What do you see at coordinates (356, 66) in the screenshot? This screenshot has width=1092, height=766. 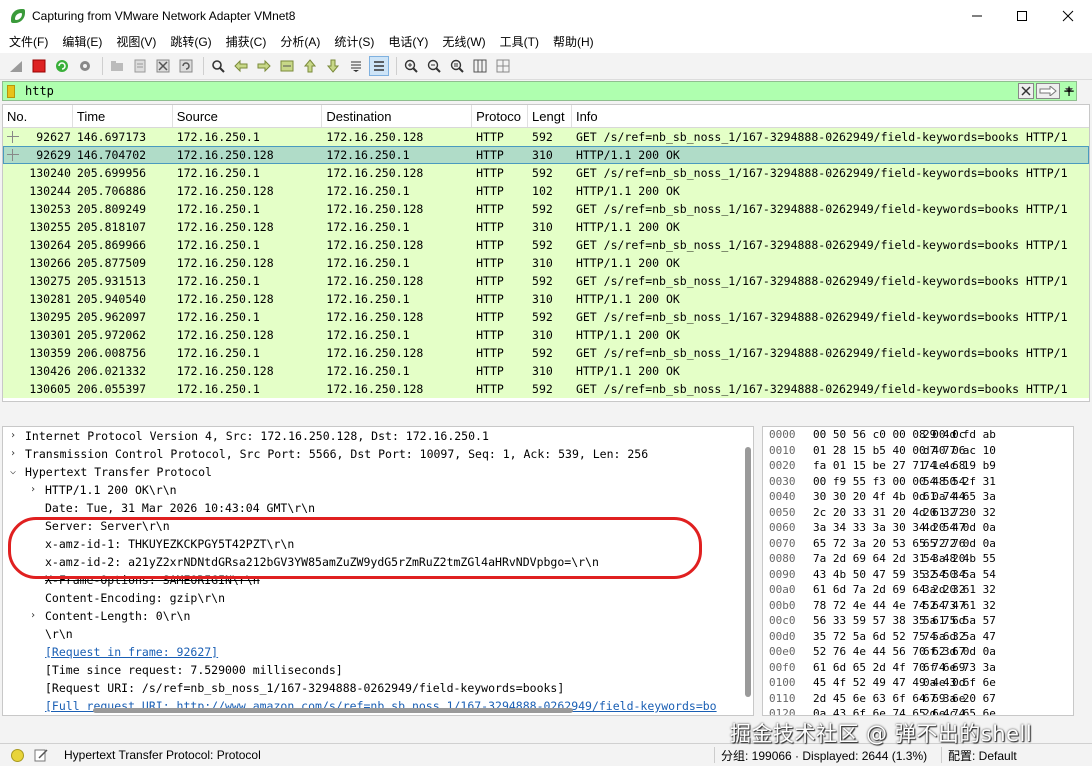 I see `auto-scroll-button` at bounding box center [356, 66].